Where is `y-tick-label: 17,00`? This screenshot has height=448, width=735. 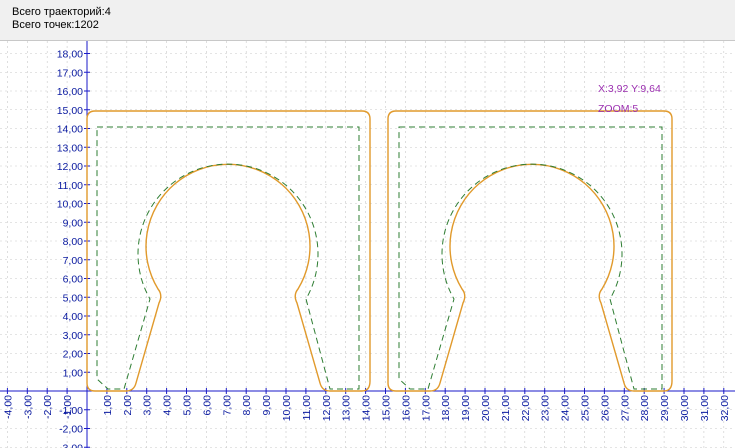 y-tick-label: 17,00 is located at coordinates (70, 73).